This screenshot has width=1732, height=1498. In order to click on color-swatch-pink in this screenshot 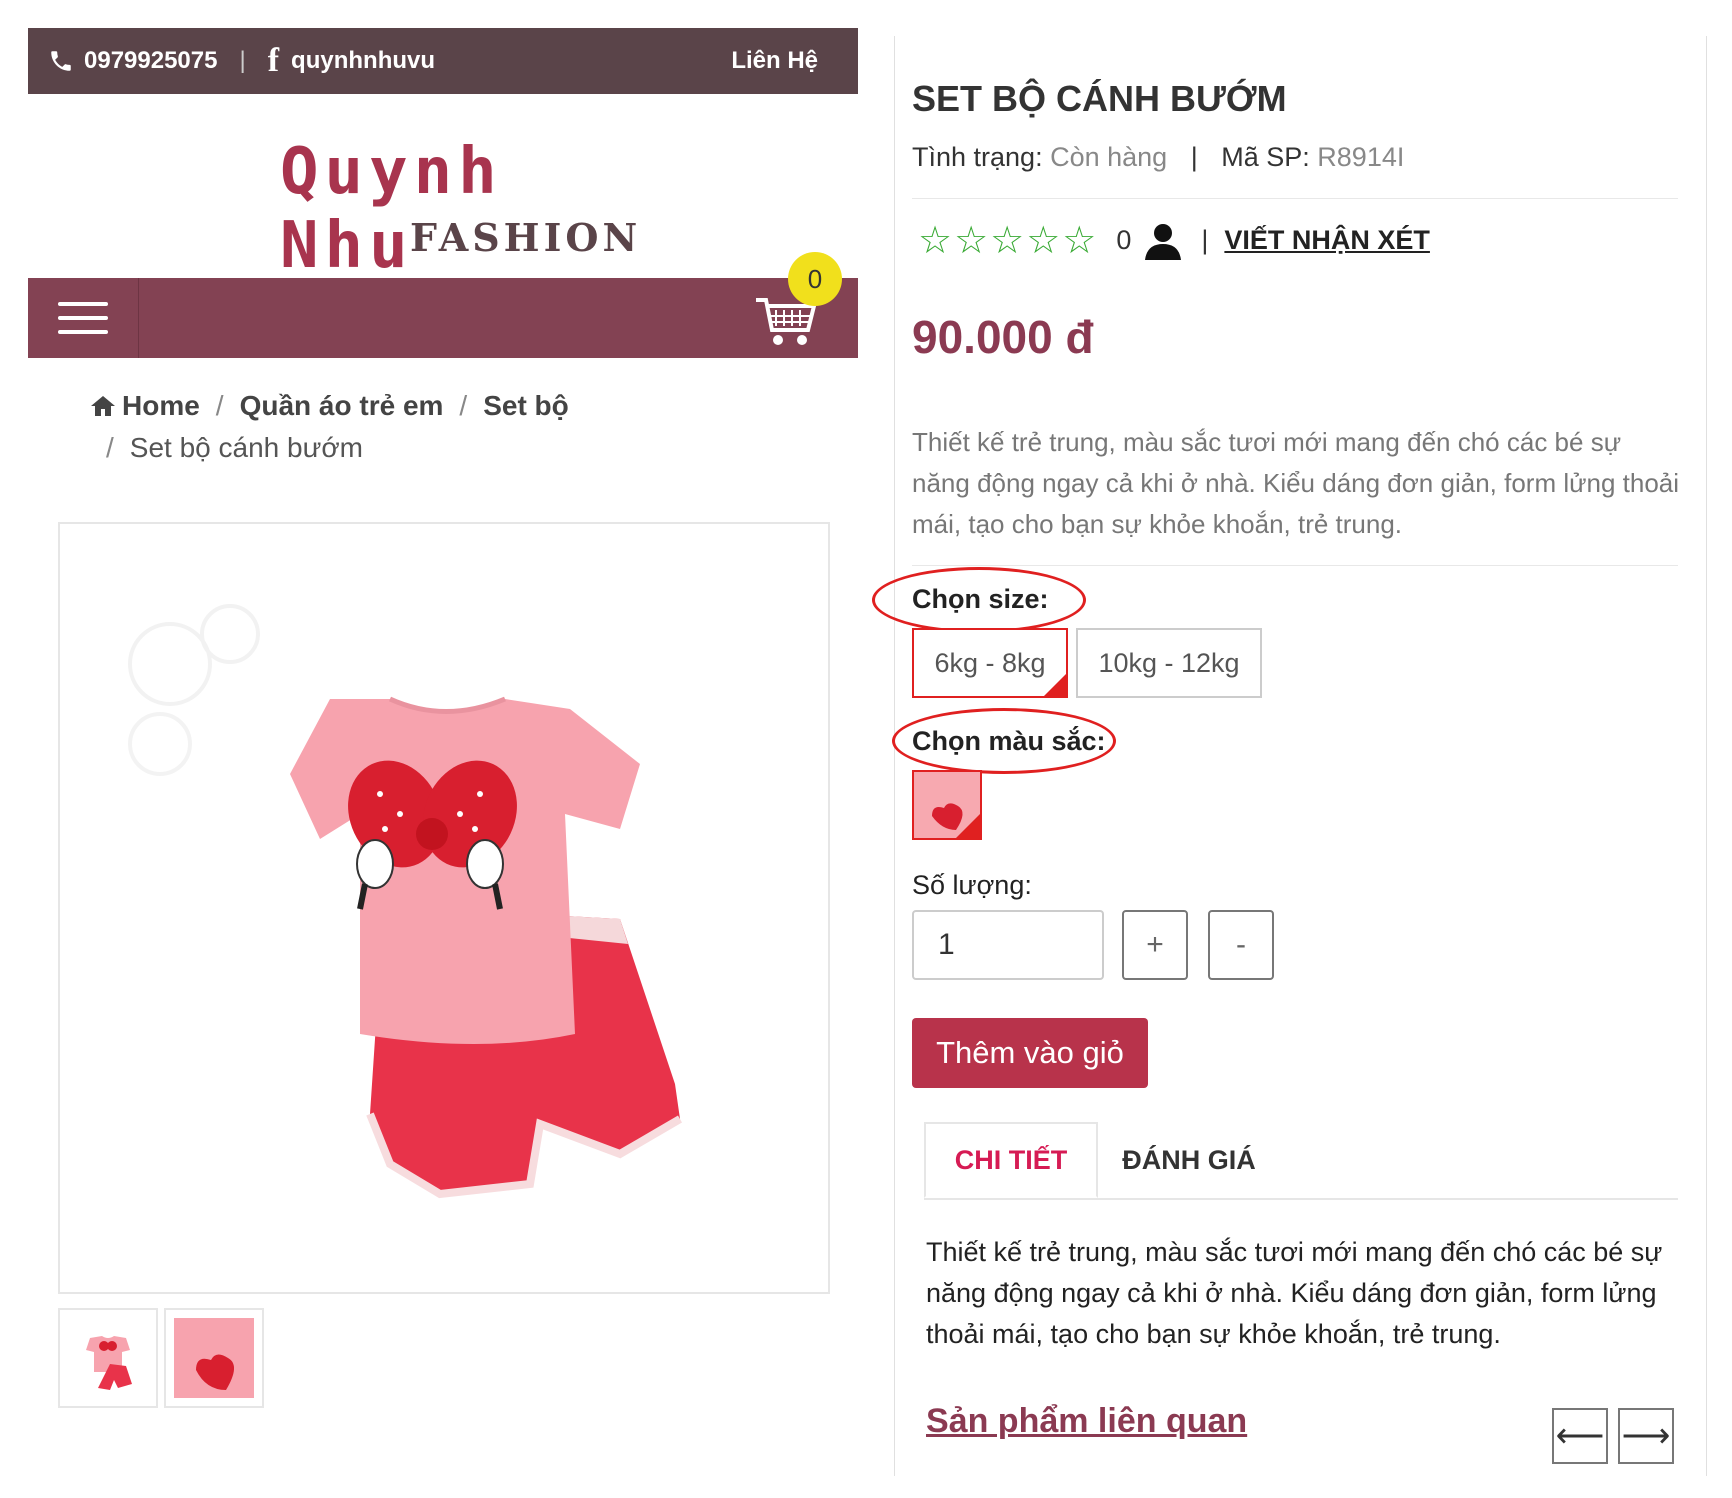, I will do `click(947, 805)`.